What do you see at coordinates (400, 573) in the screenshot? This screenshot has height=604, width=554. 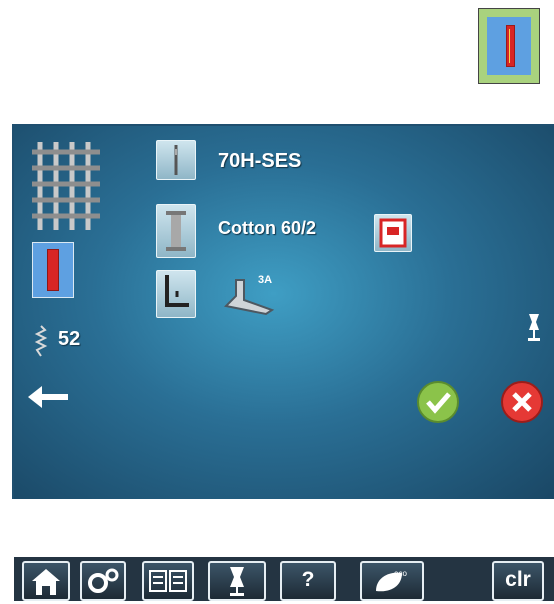 I see `eco-label: eco` at bounding box center [400, 573].